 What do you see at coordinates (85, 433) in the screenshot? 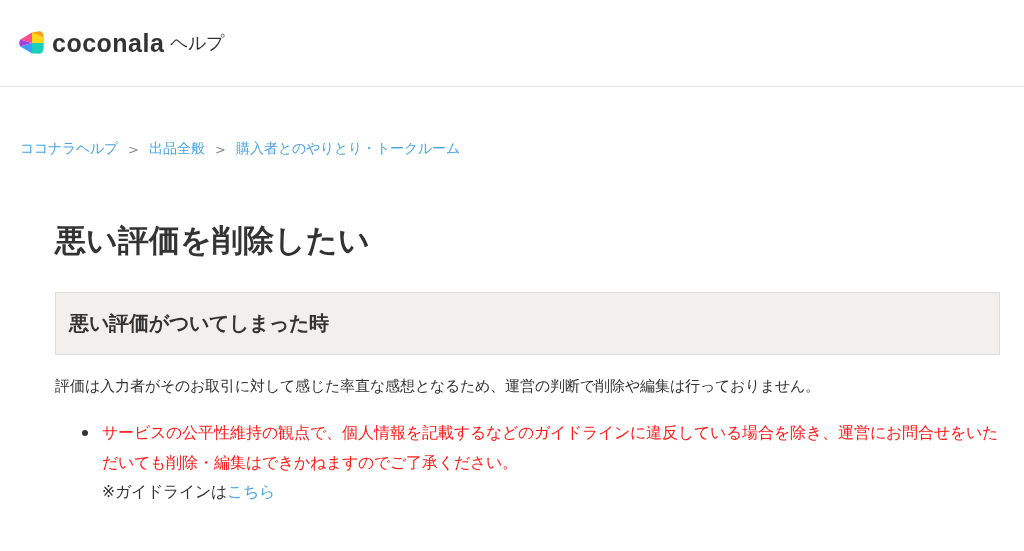
I see `bullet-icon` at bounding box center [85, 433].